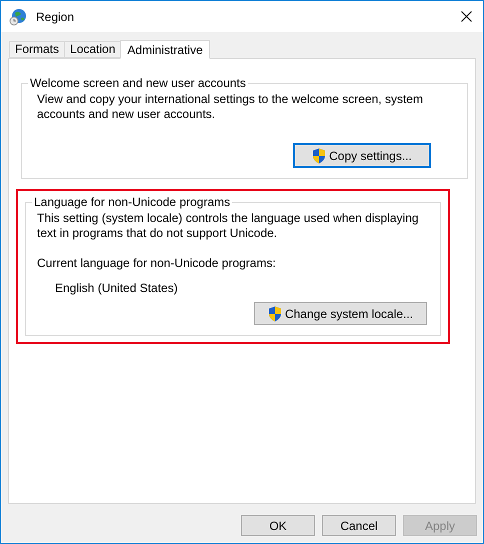 The height and width of the screenshot is (544, 484). I want to click on current-language-value: English (United States), so click(117, 288).